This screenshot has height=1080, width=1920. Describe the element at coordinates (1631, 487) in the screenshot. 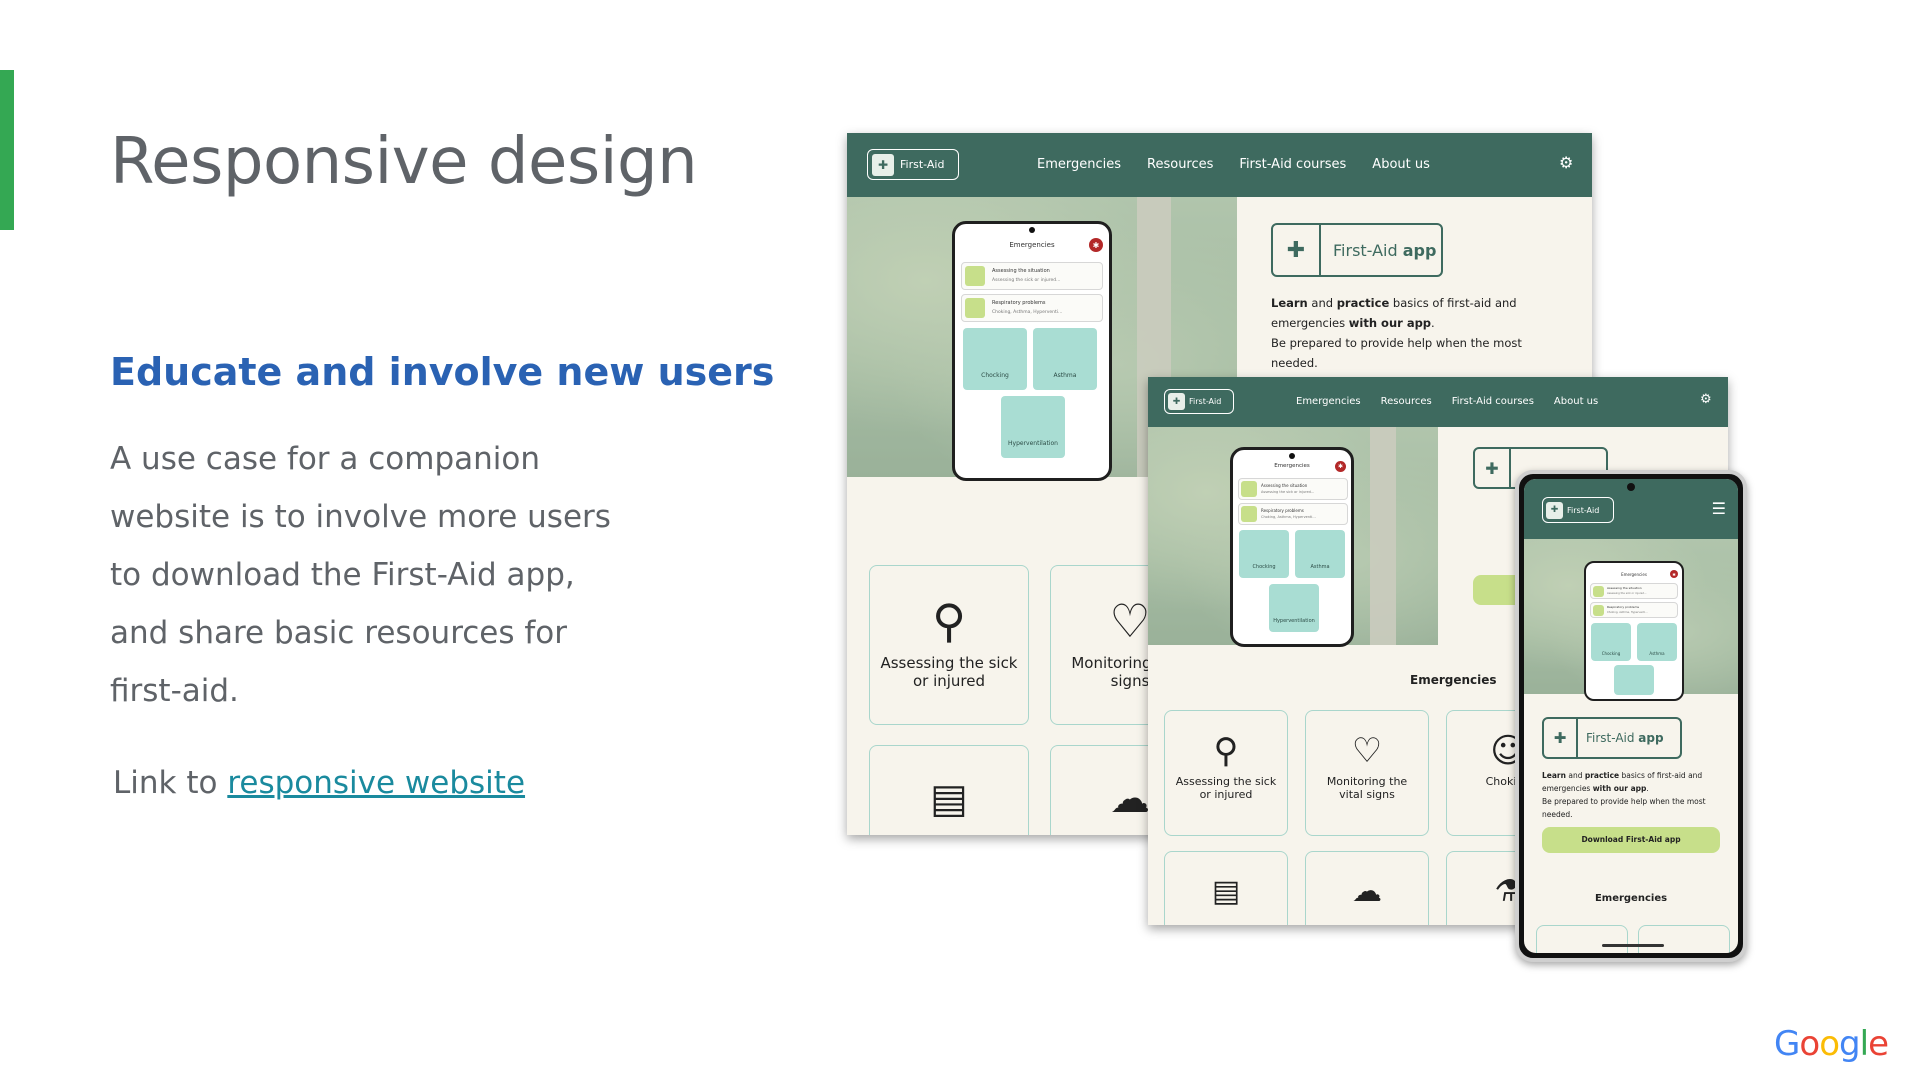

I see `front-camera` at that location.